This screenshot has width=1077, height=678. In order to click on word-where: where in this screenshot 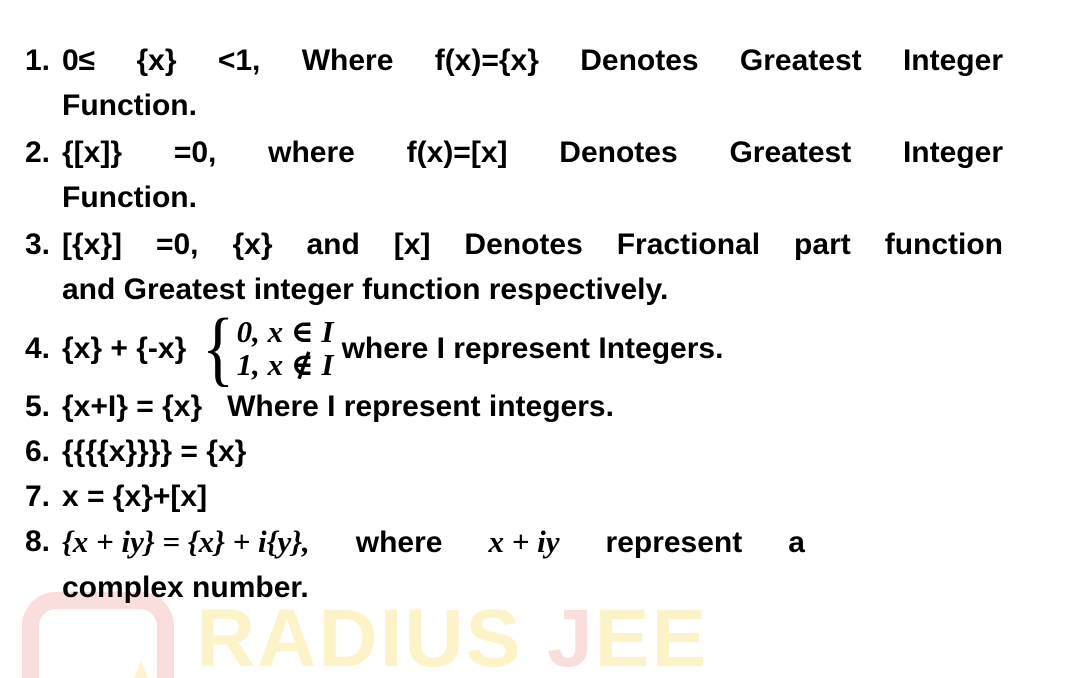, I will do `click(399, 542)`.